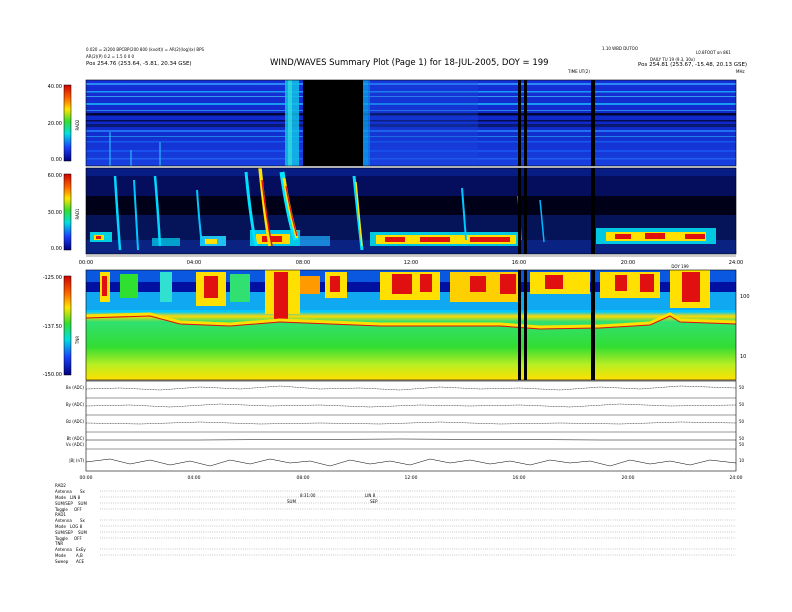  Describe the element at coordinates (82, 520) in the screenshot. I see `footer-rad1-v0: Sx` at that location.